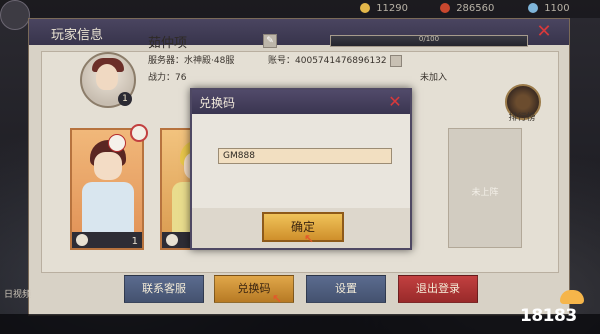  I want to click on bottom-nav-strip, so click(300, 324).